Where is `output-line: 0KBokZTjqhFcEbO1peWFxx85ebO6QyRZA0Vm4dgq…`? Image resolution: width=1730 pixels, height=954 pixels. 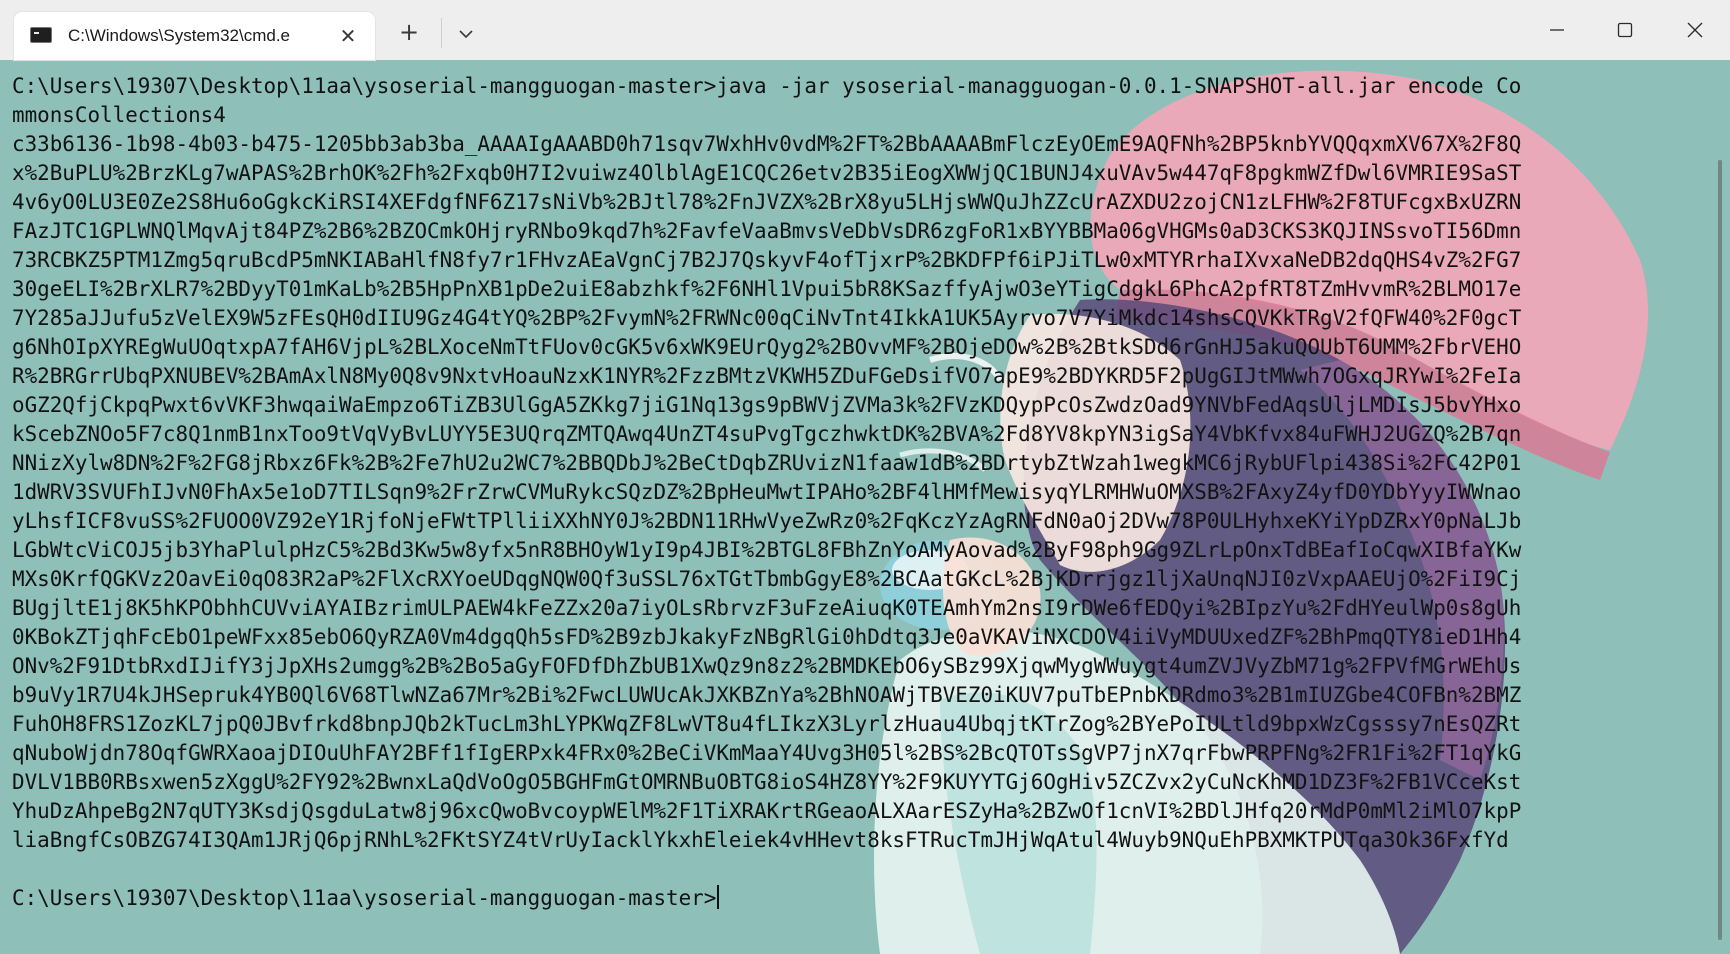
output-line: 0KBokZTjqhFcEbO1peWFxx85ebO6QyRZA0Vm4dgq… is located at coordinates (767, 637).